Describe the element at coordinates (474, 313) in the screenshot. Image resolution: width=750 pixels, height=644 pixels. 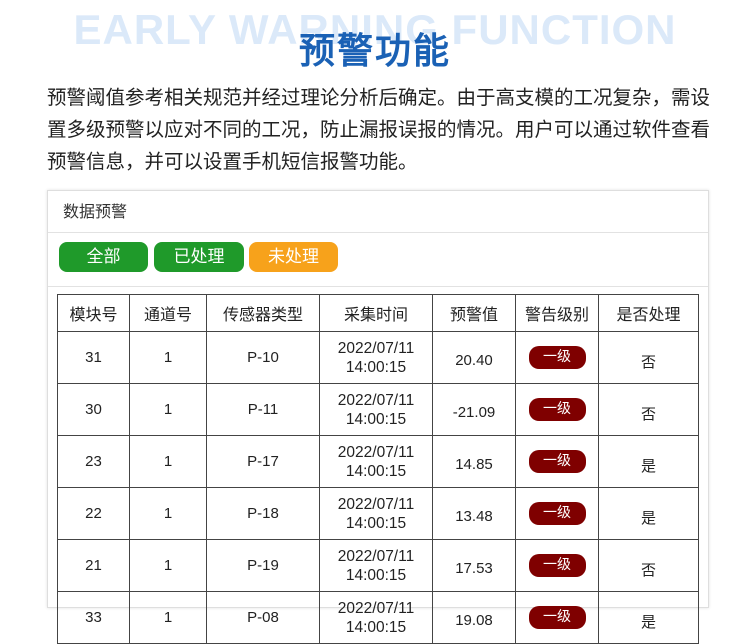
I see `col-warning-value: 预警值` at that location.